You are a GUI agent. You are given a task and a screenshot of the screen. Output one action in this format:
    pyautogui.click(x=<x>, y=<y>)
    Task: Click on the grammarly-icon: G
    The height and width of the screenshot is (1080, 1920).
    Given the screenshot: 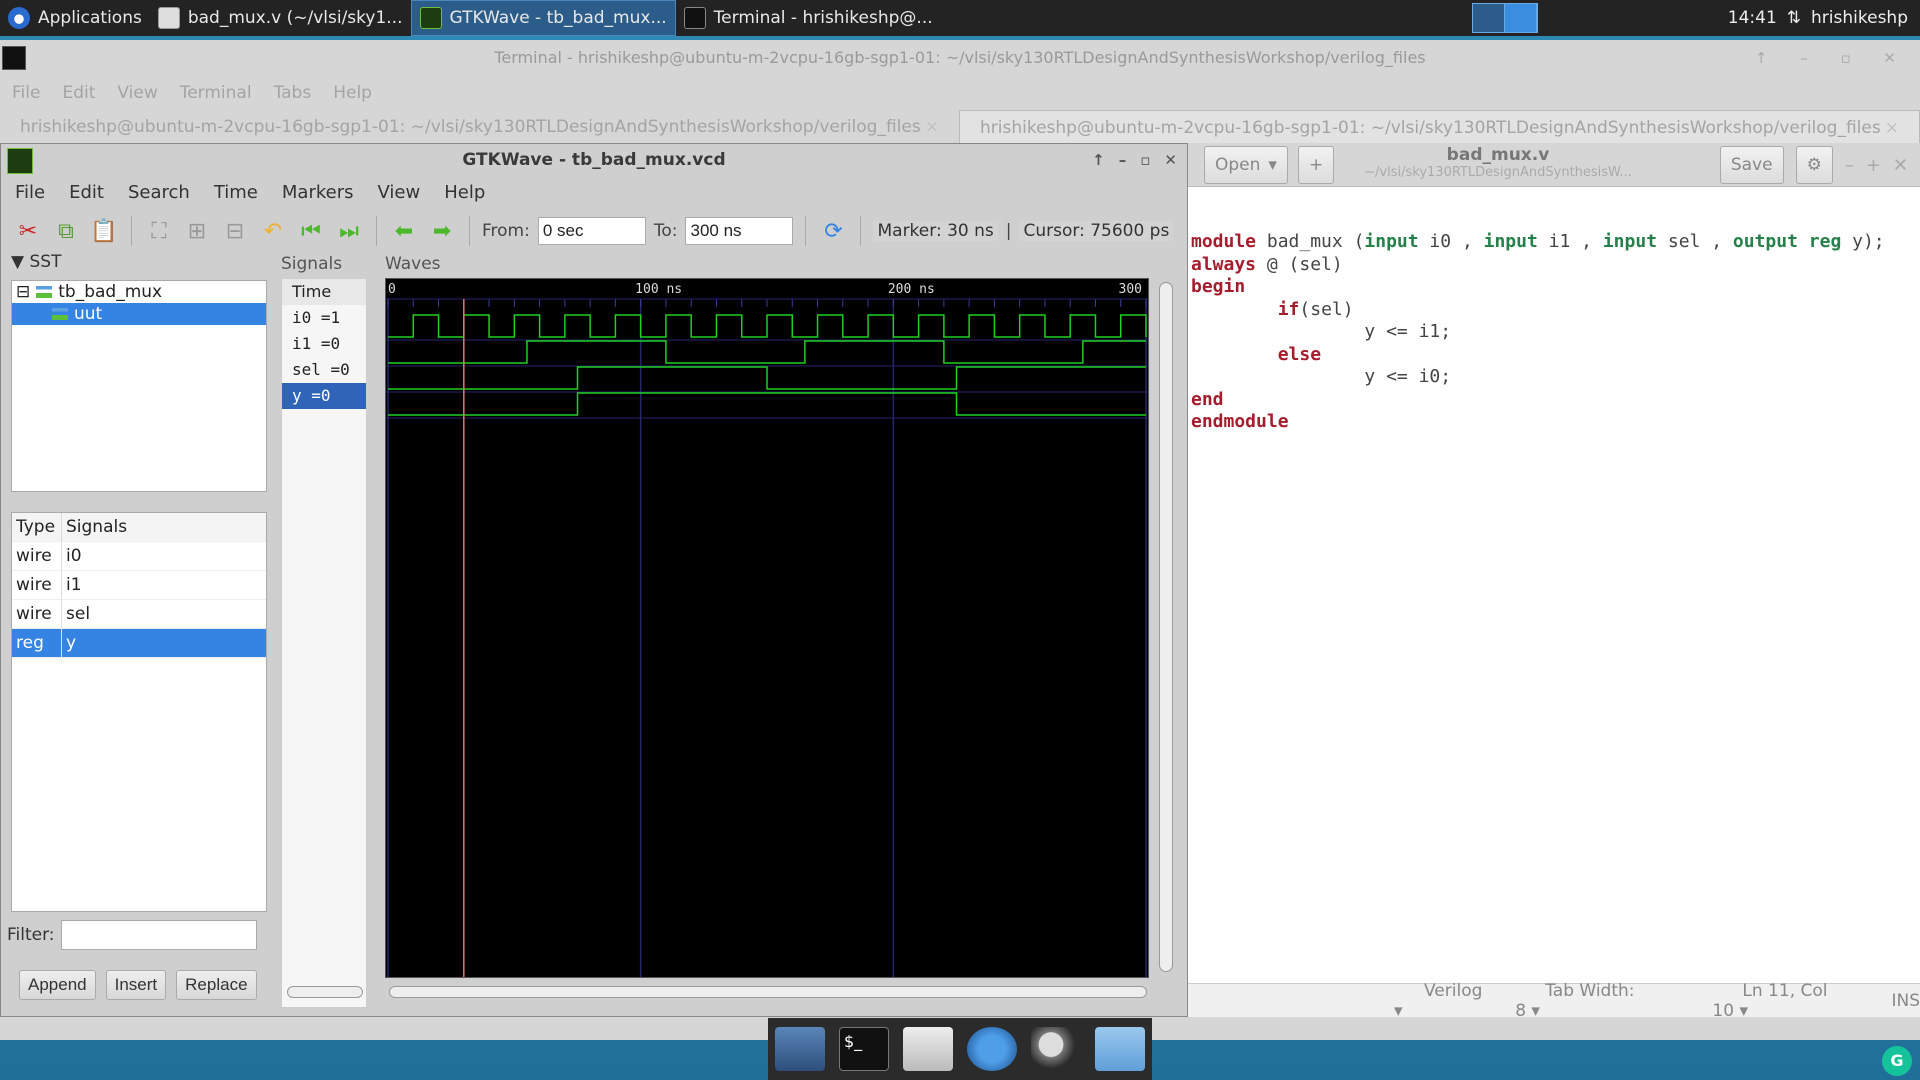 What is the action you would take?
    pyautogui.click(x=1897, y=1061)
    